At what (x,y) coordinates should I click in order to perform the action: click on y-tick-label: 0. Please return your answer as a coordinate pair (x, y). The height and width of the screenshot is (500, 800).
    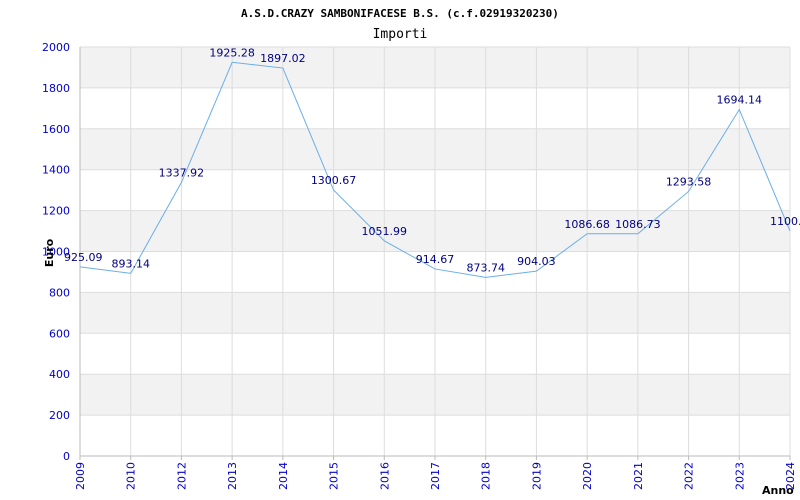
    Looking at the image, I should click on (66, 456).